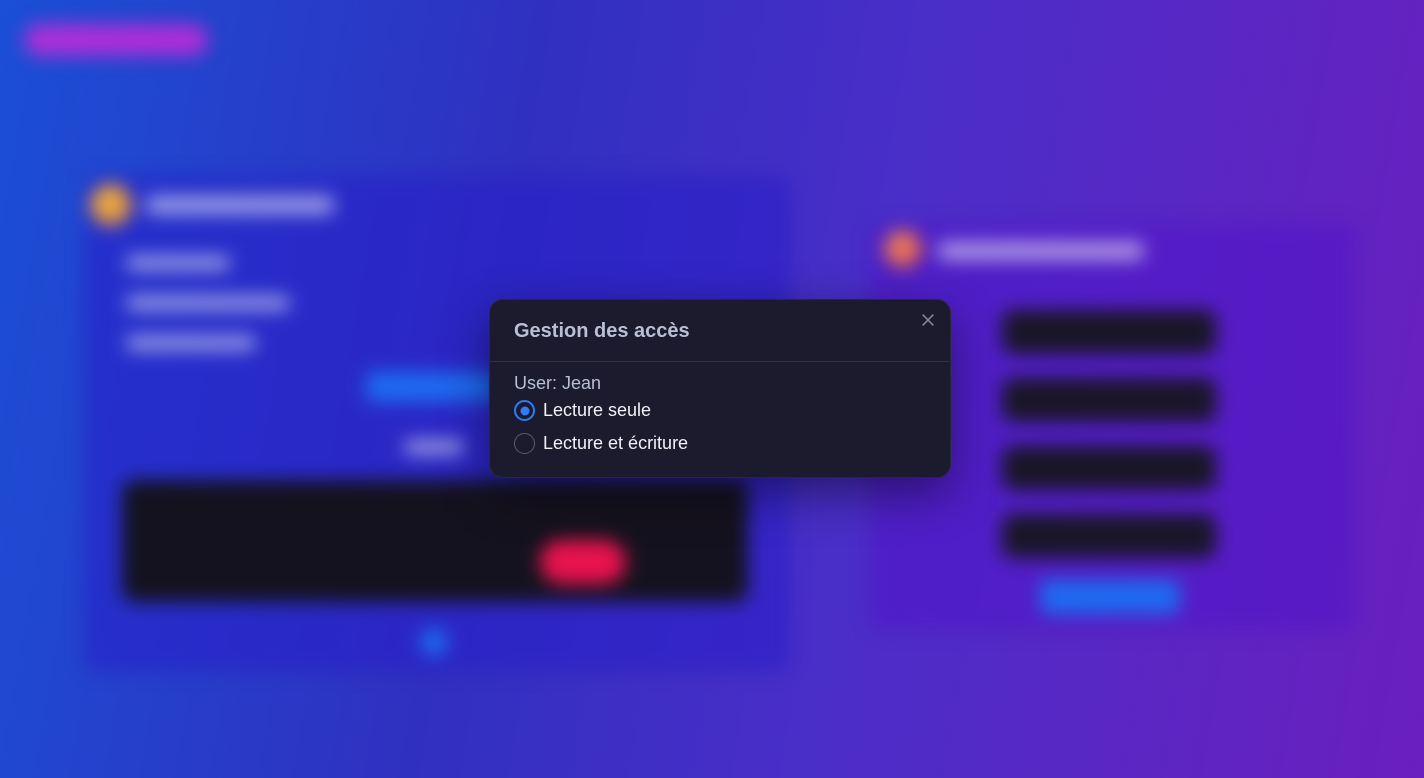  What do you see at coordinates (597, 410) in the screenshot?
I see `radio-label: Lecture seule` at bounding box center [597, 410].